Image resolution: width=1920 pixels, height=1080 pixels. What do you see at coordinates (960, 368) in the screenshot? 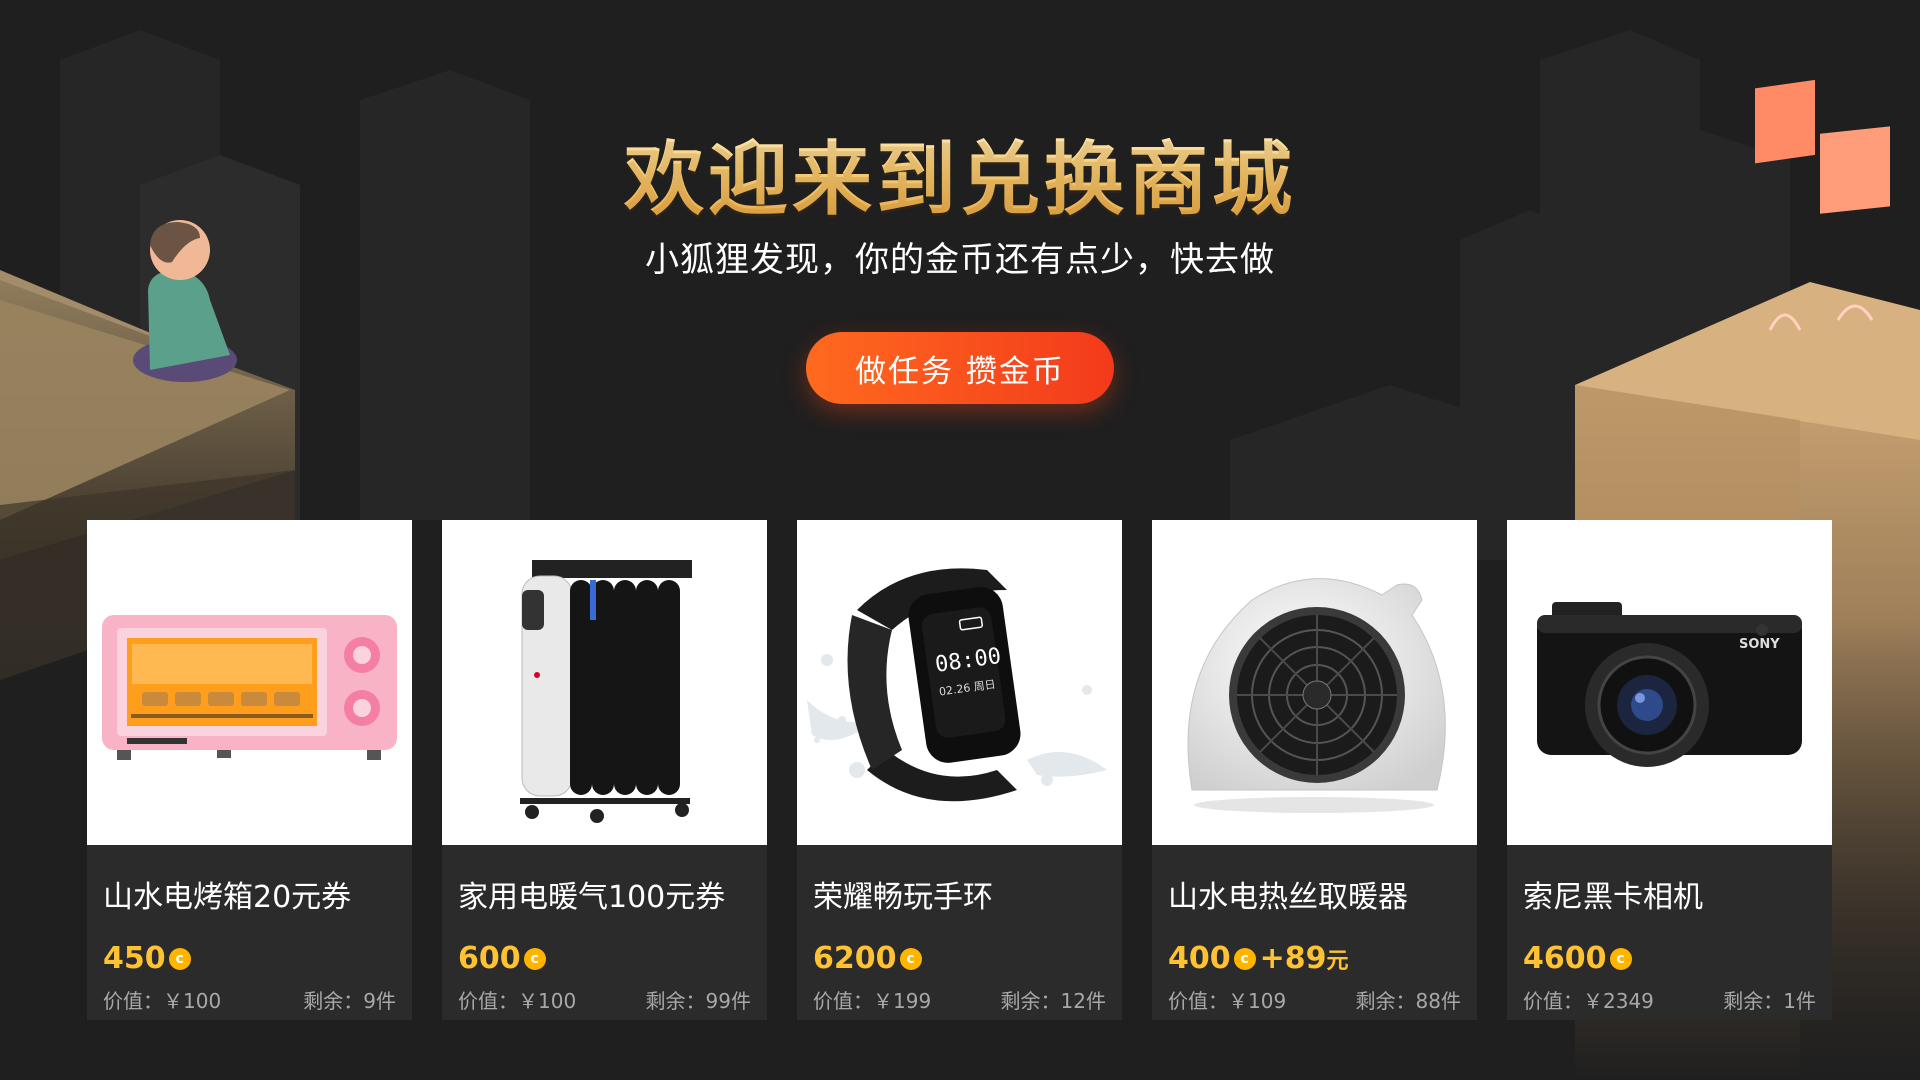
I see `do-tasks-earn-coins-button: 做任务 攒金币` at bounding box center [960, 368].